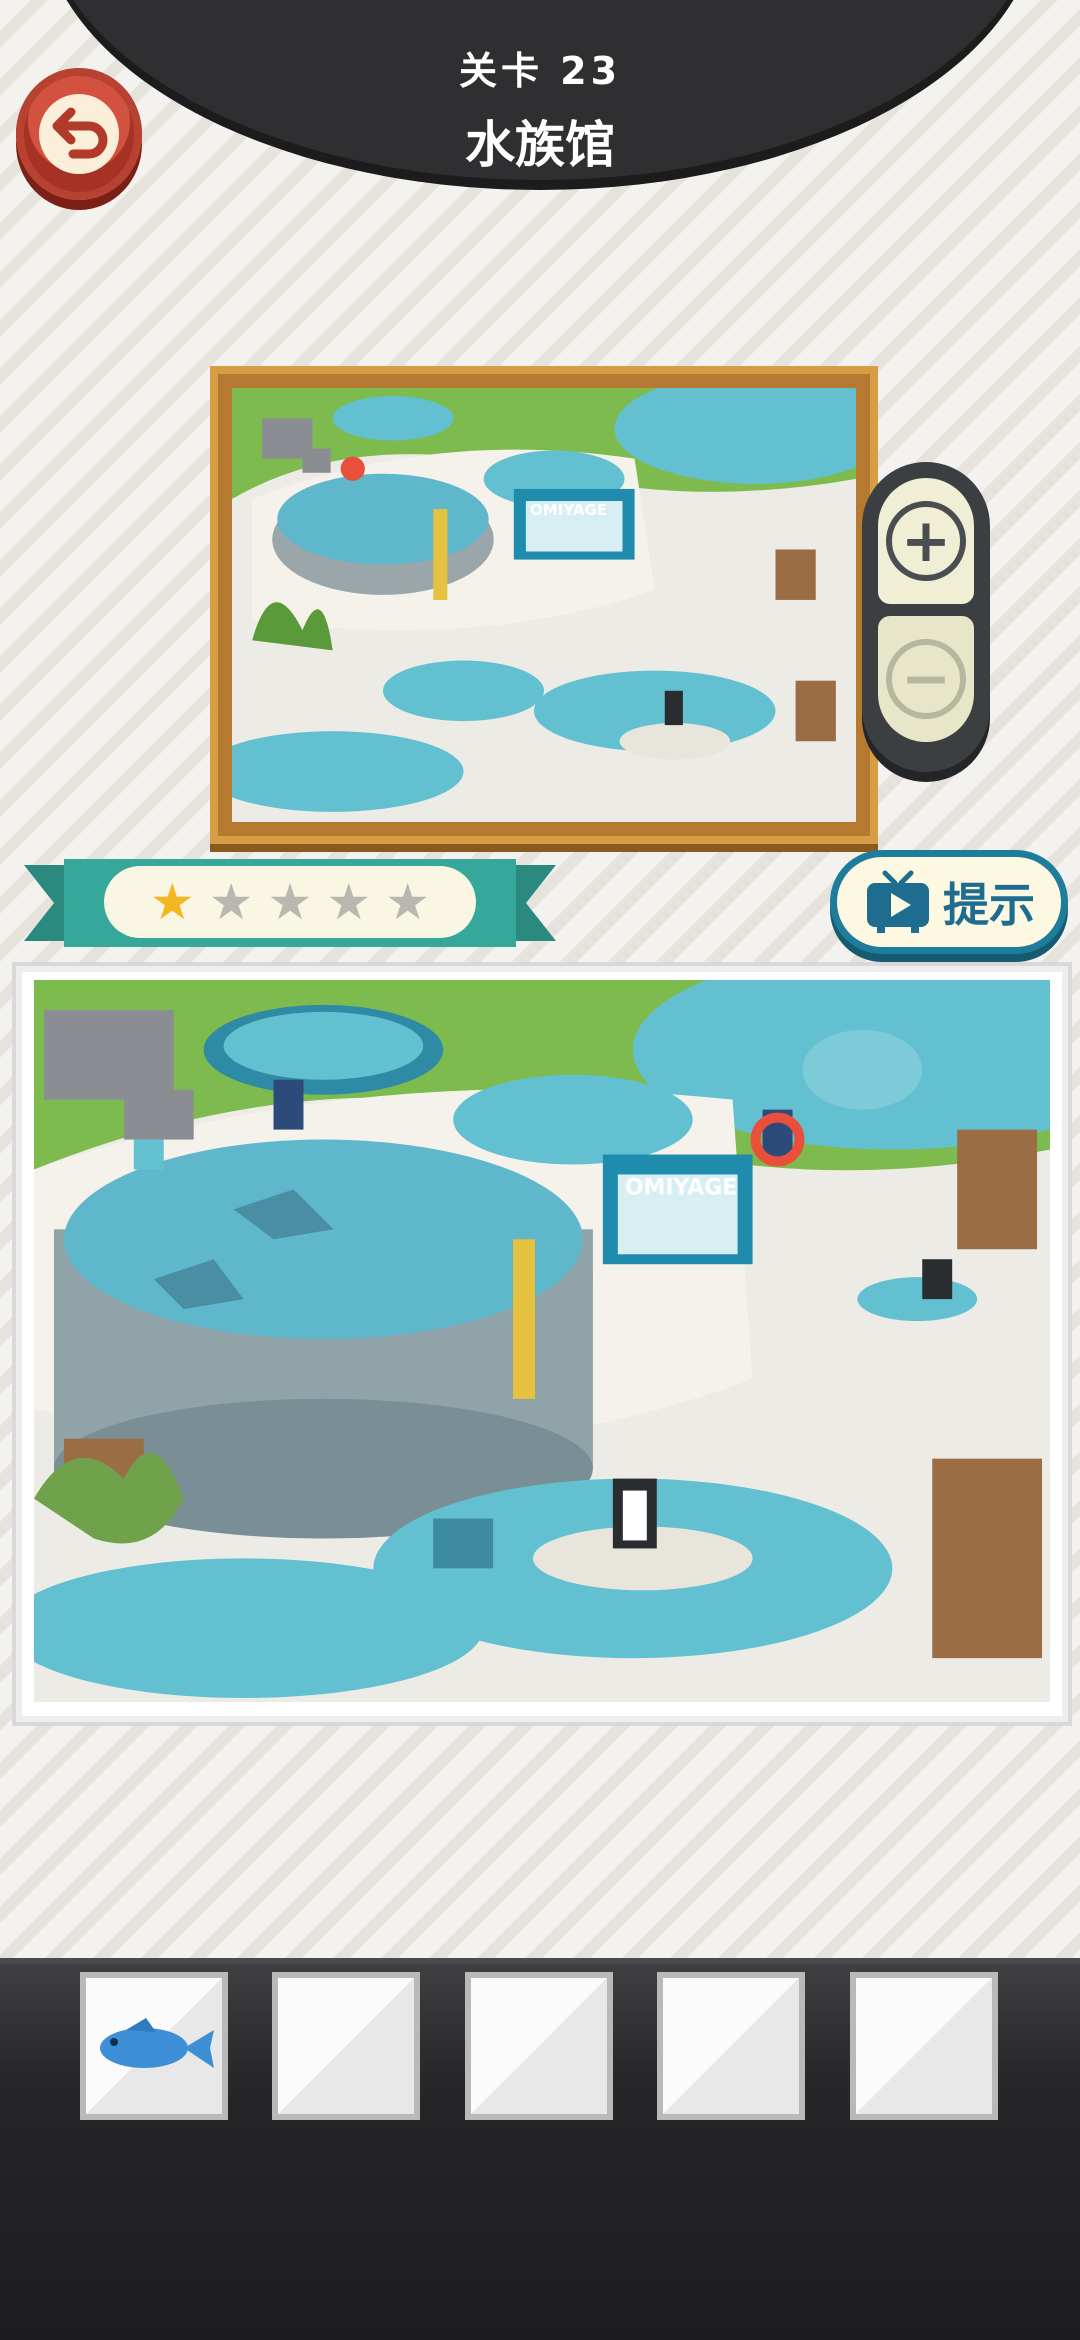 The image size is (1080, 2340). I want to click on stage-name: 水族馆, so click(540, 145).